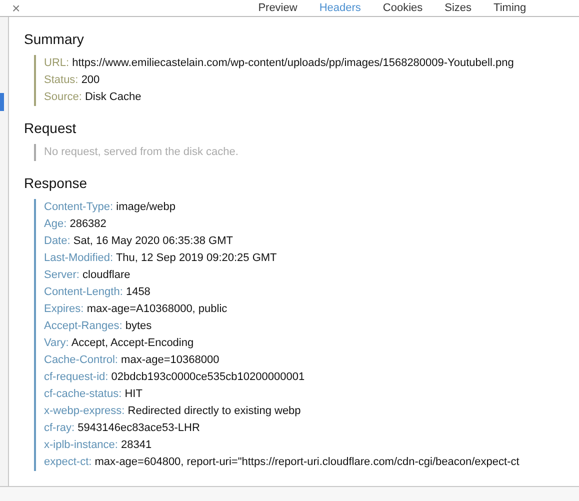 Image resolution: width=579 pixels, height=501 pixels. I want to click on header-row-text: Accept-Ranges: bytes, so click(98, 326).